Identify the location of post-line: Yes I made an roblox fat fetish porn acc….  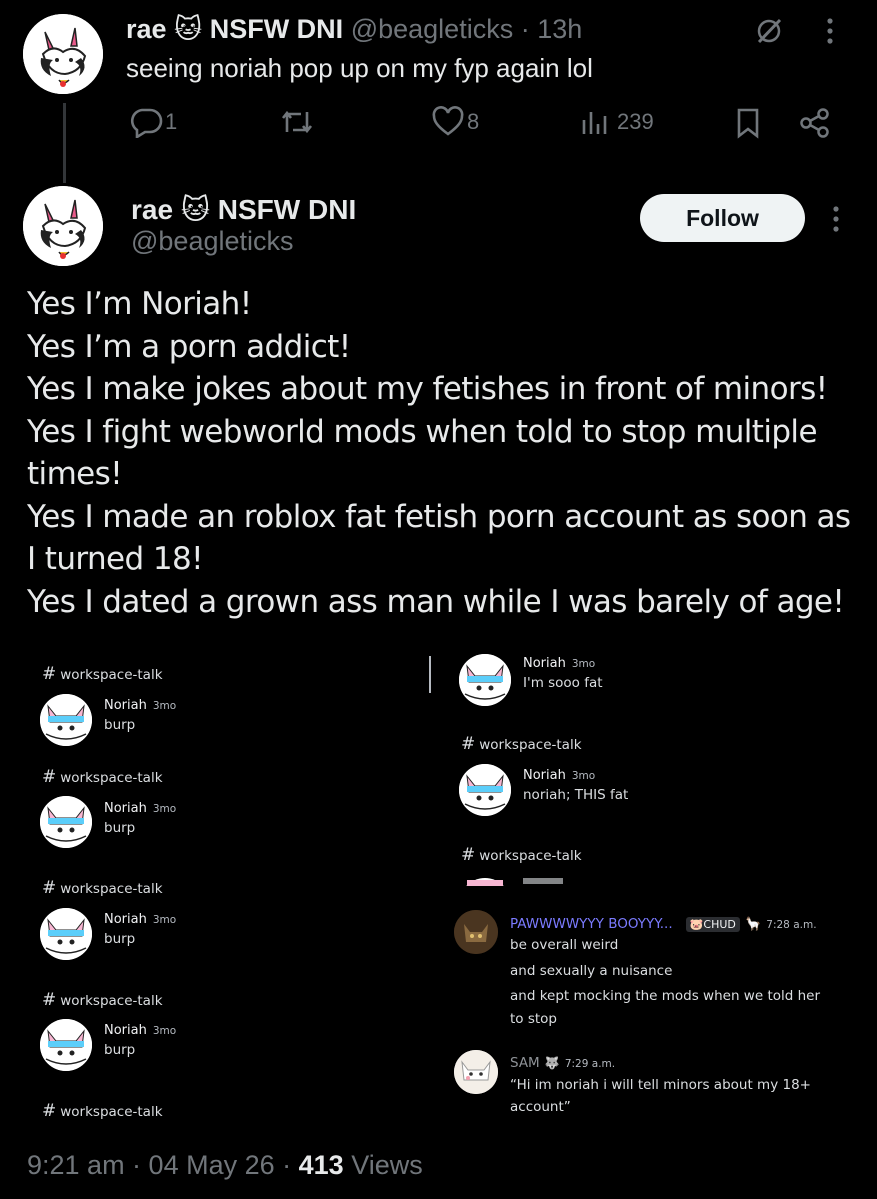
(439, 516).